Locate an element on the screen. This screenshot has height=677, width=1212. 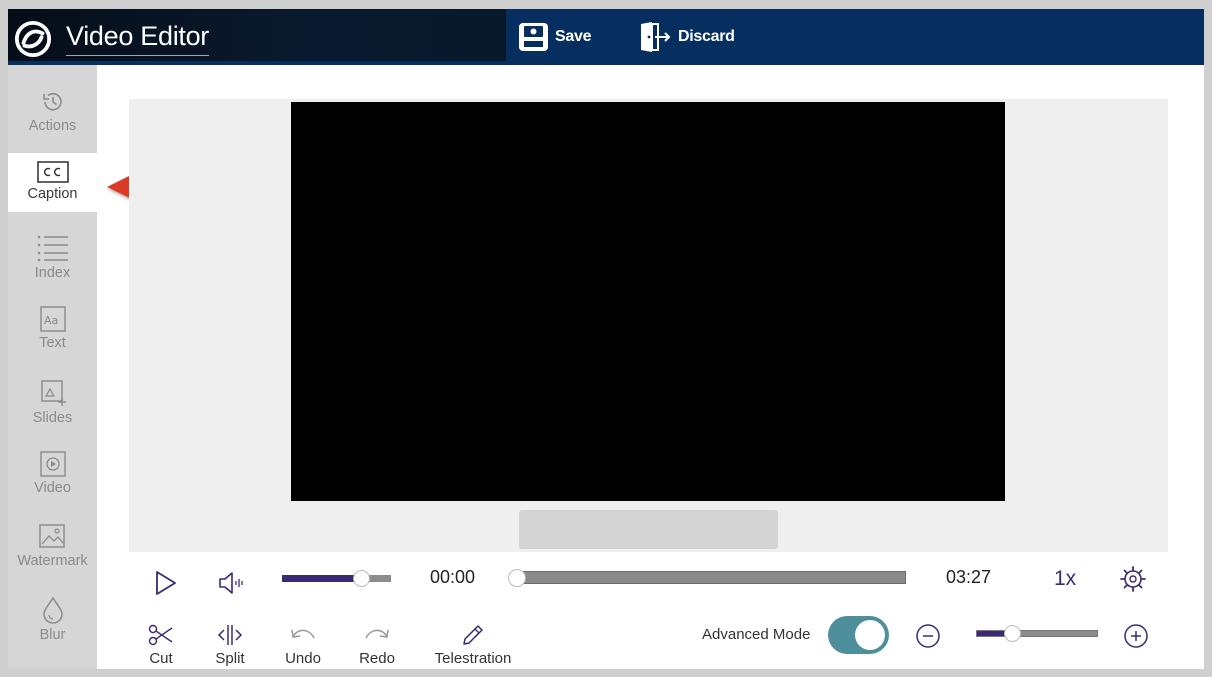
split-button: Split is located at coordinates (230, 645).